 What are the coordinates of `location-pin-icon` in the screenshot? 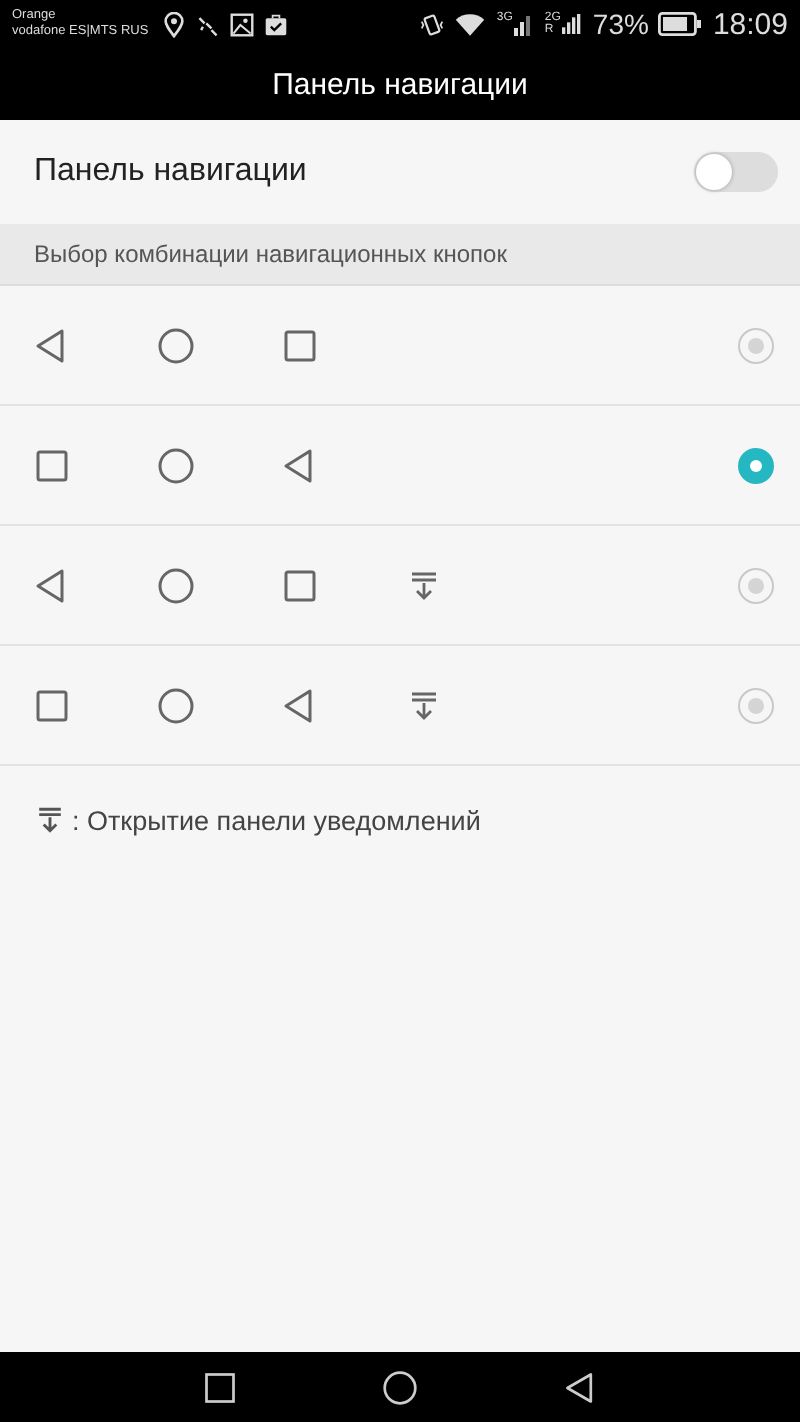 It's located at (174, 24).